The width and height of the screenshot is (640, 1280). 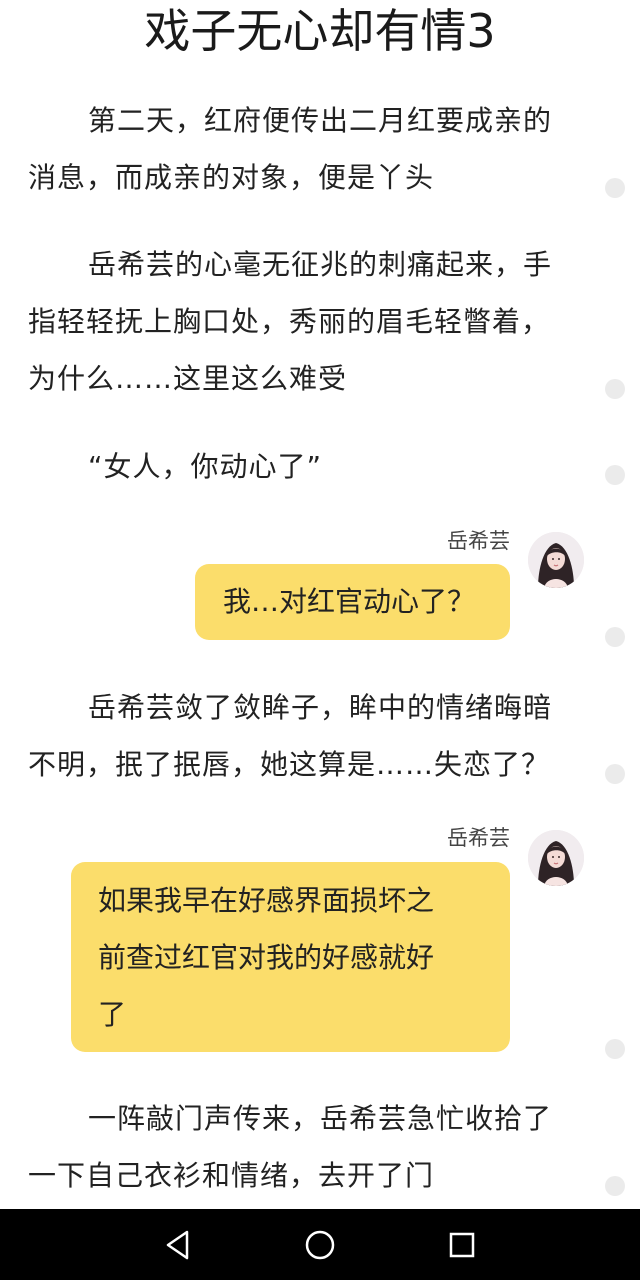 I want to click on navigation-bar, so click(x=320, y=1244).